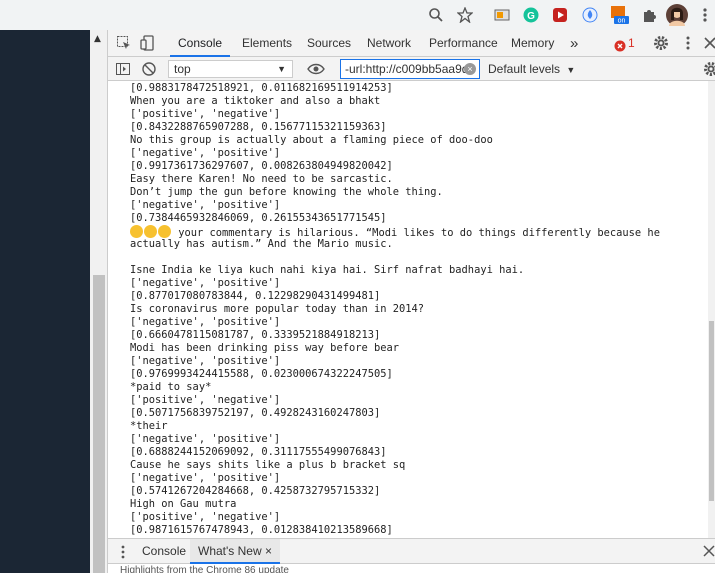 The width and height of the screenshot is (715, 573). What do you see at coordinates (502, 15) in the screenshot?
I see `extension-tab-icon` at bounding box center [502, 15].